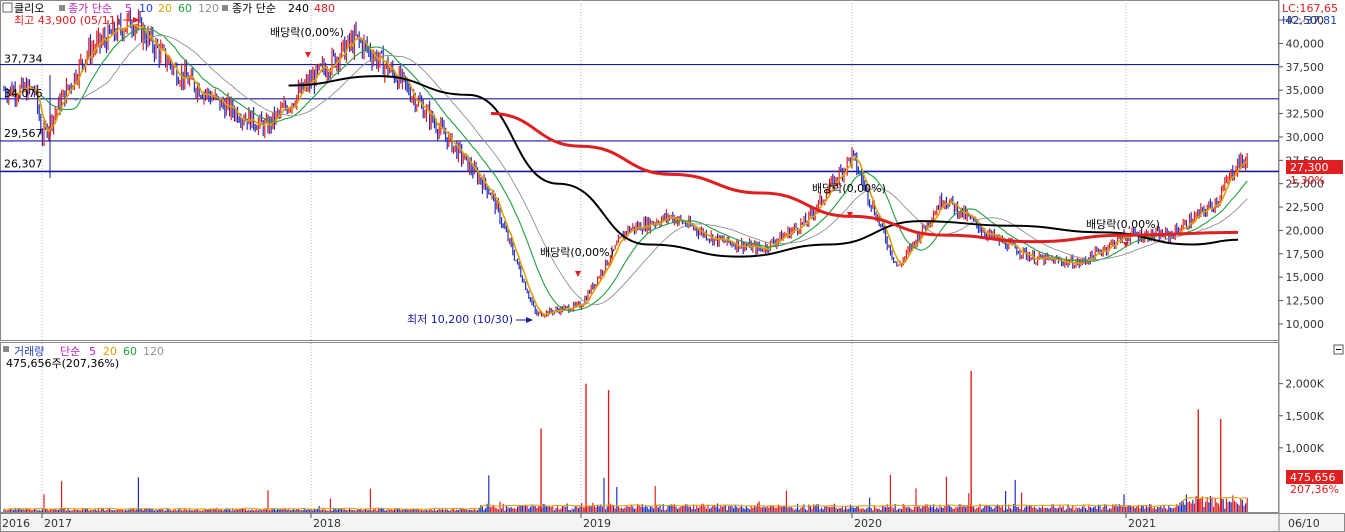 This screenshot has width=1345, height=532. What do you see at coordinates (1304, 448) in the screenshot?
I see `vol-tick-label: 1,000K` at bounding box center [1304, 448].